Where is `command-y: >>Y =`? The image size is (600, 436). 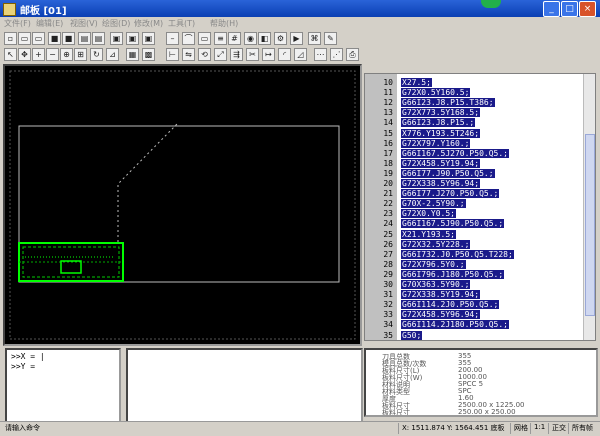 command-y: >>Y = is located at coordinates (23, 366).